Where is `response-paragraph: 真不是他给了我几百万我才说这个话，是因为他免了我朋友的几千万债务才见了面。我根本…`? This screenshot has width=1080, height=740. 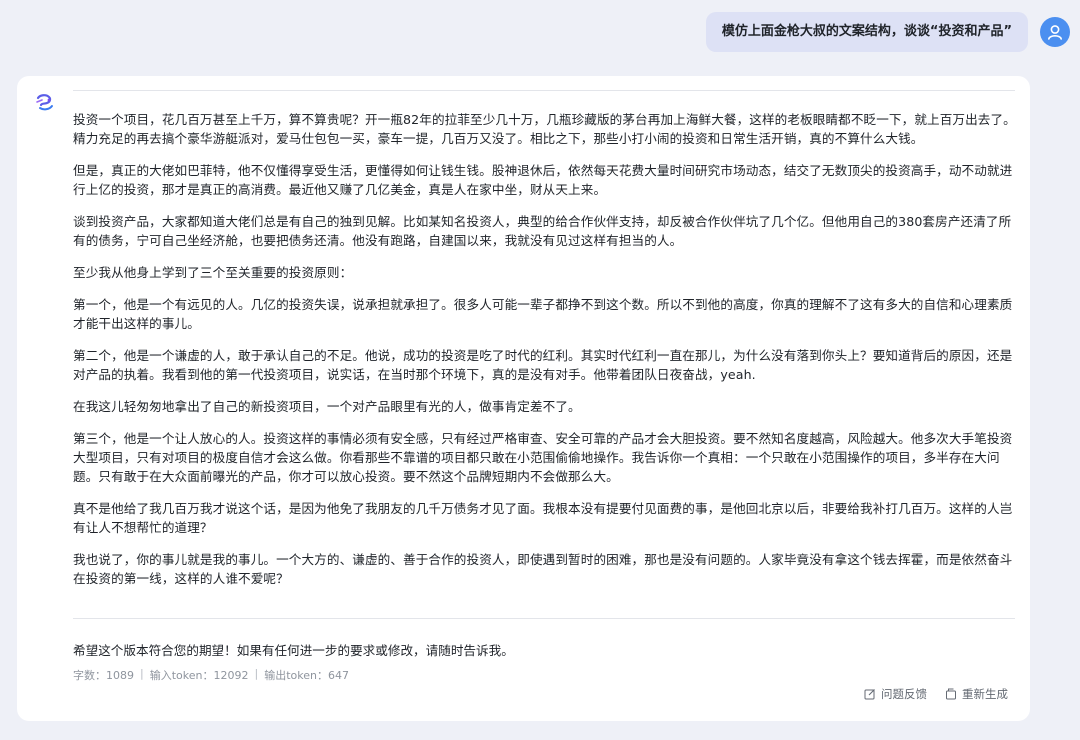 response-paragraph: 真不是他给了我几百万我才说这个话，是因为他免了我朋友的几千万债务才见了面。我根本… is located at coordinates (543, 518).